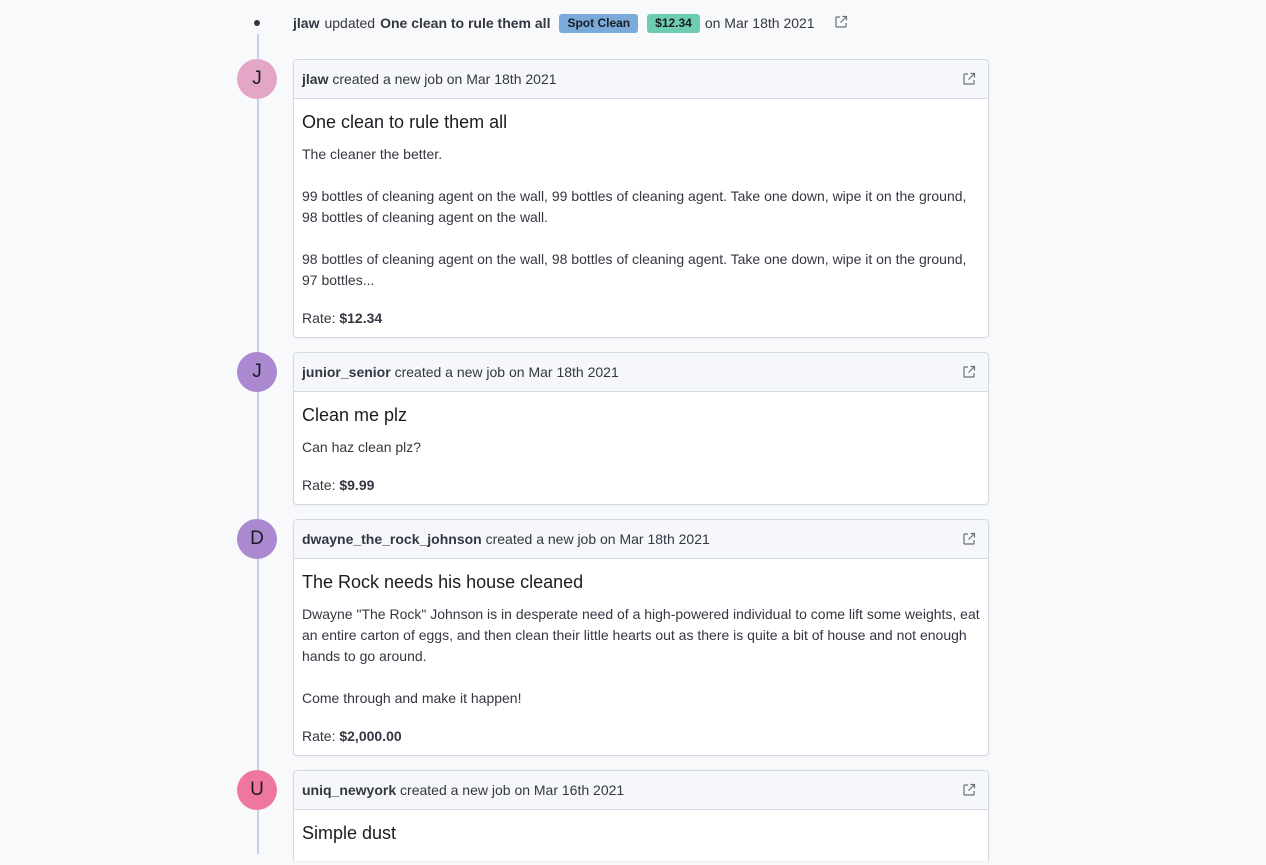  Describe the element at coordinates (362, 447) in the screenshot. I see `job-description-paragraph: Can haz clean plz?` at that location.